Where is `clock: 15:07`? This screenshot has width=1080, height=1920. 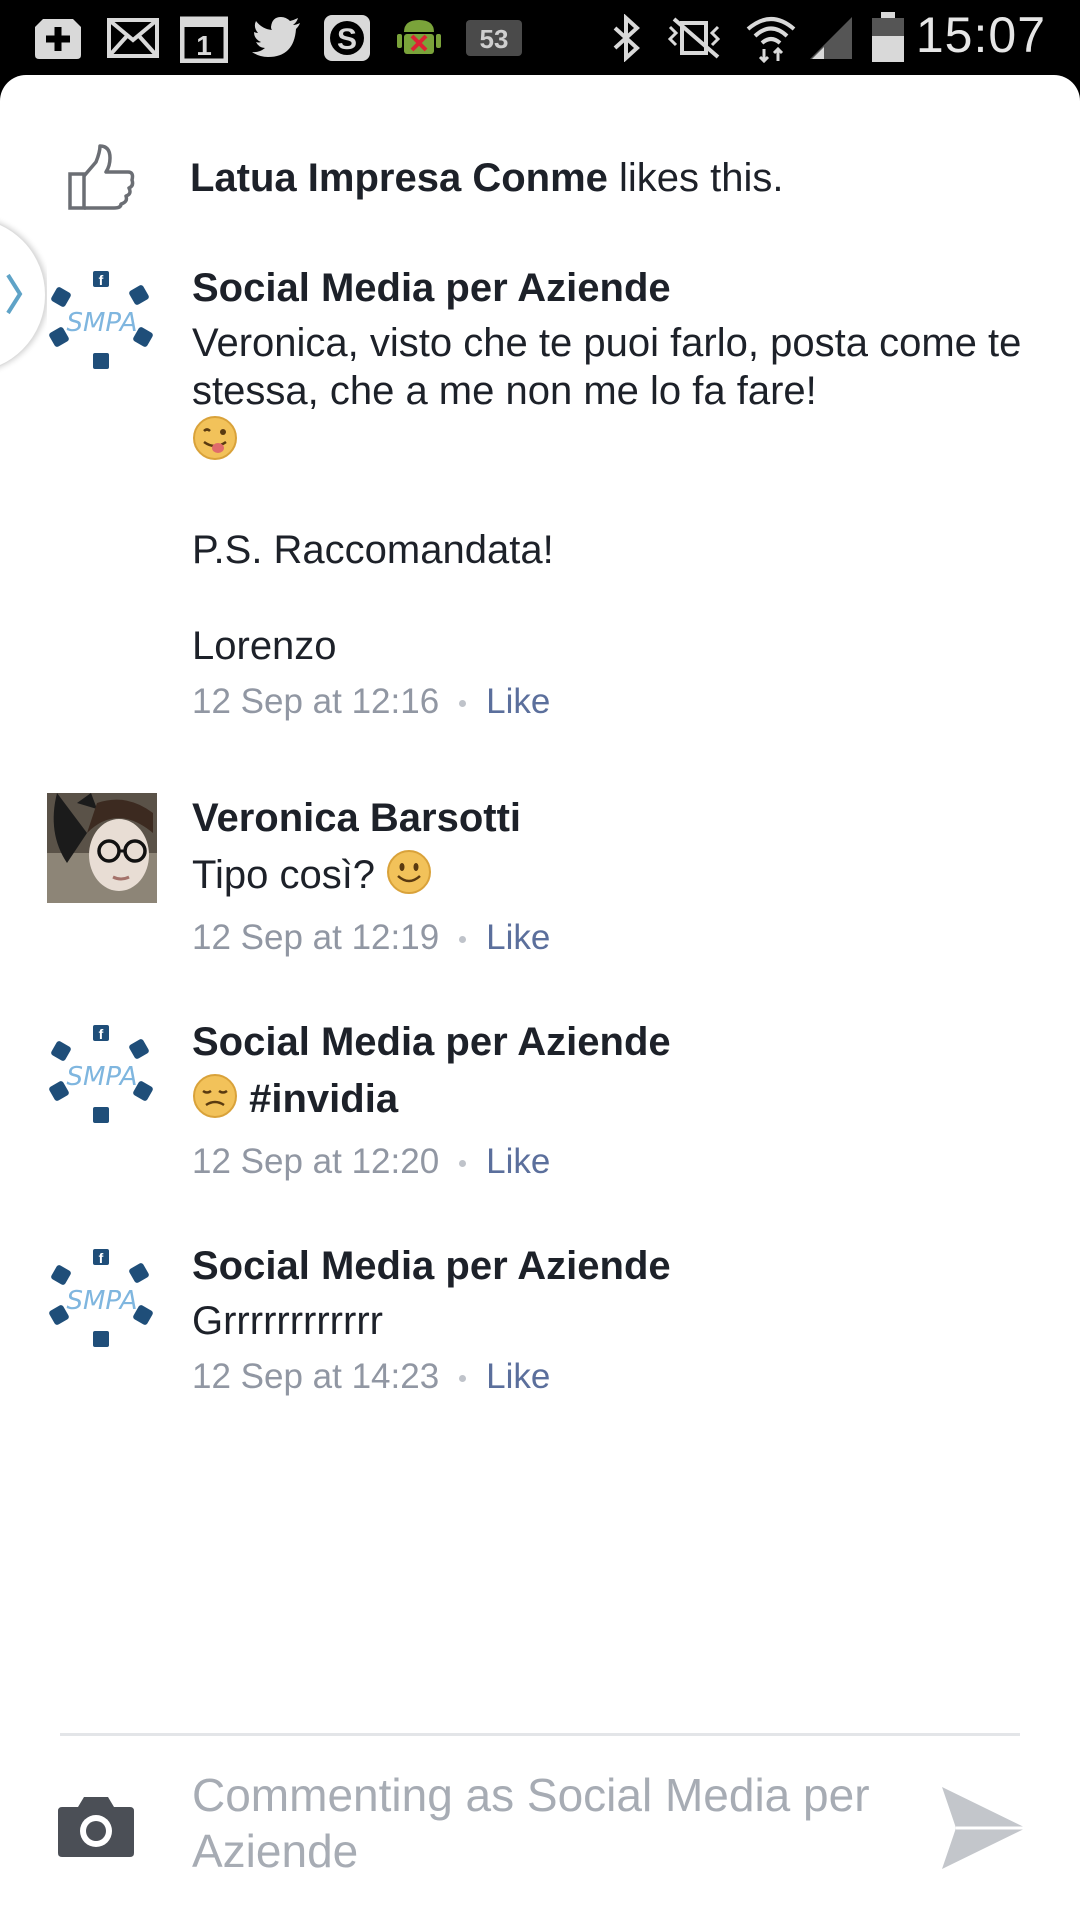
clock: 15:07 is located at coordinates (980, 35).